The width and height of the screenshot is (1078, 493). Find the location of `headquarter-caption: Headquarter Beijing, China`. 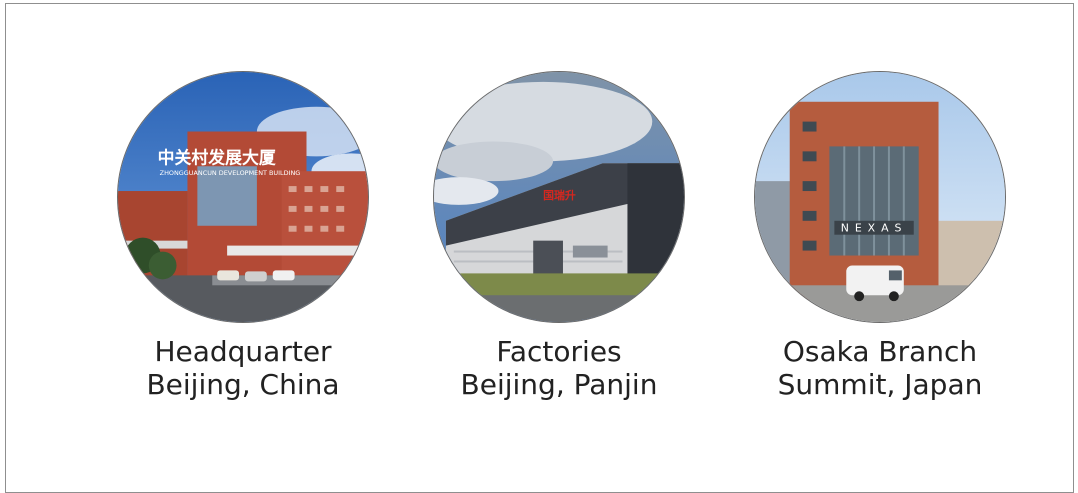

headquarter-caption: Headquarter Beijing, China is located at coordinates (243, 368).